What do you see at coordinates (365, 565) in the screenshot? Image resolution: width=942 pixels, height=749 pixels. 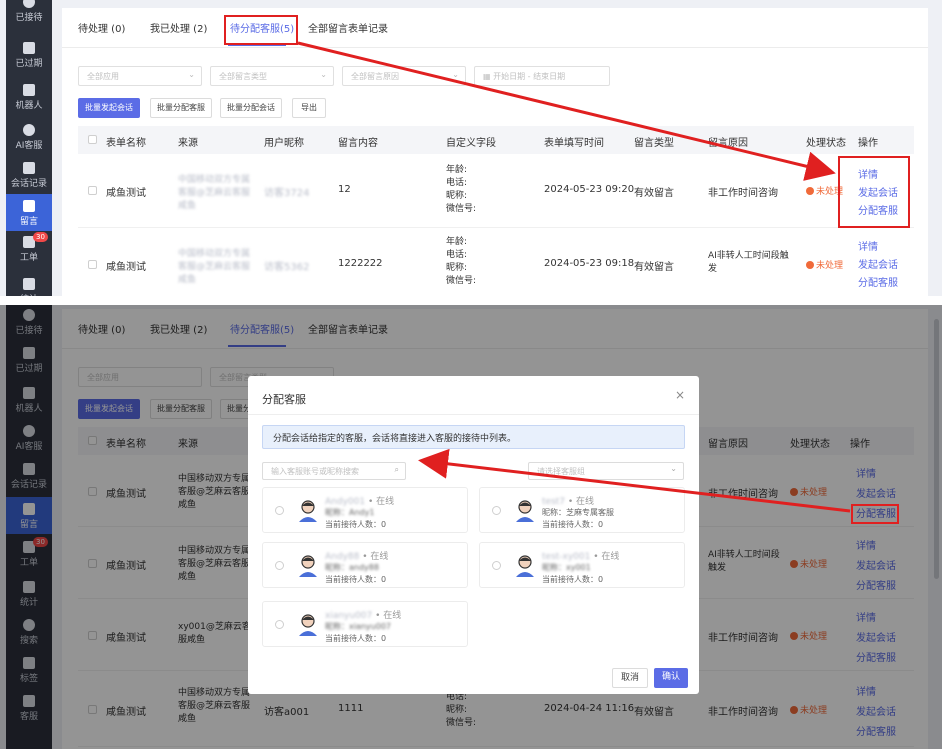 I see `agent-card: Andy88 • 在线 昵称：andy88 当前接待人数：0` at bounding box center [365, 565].